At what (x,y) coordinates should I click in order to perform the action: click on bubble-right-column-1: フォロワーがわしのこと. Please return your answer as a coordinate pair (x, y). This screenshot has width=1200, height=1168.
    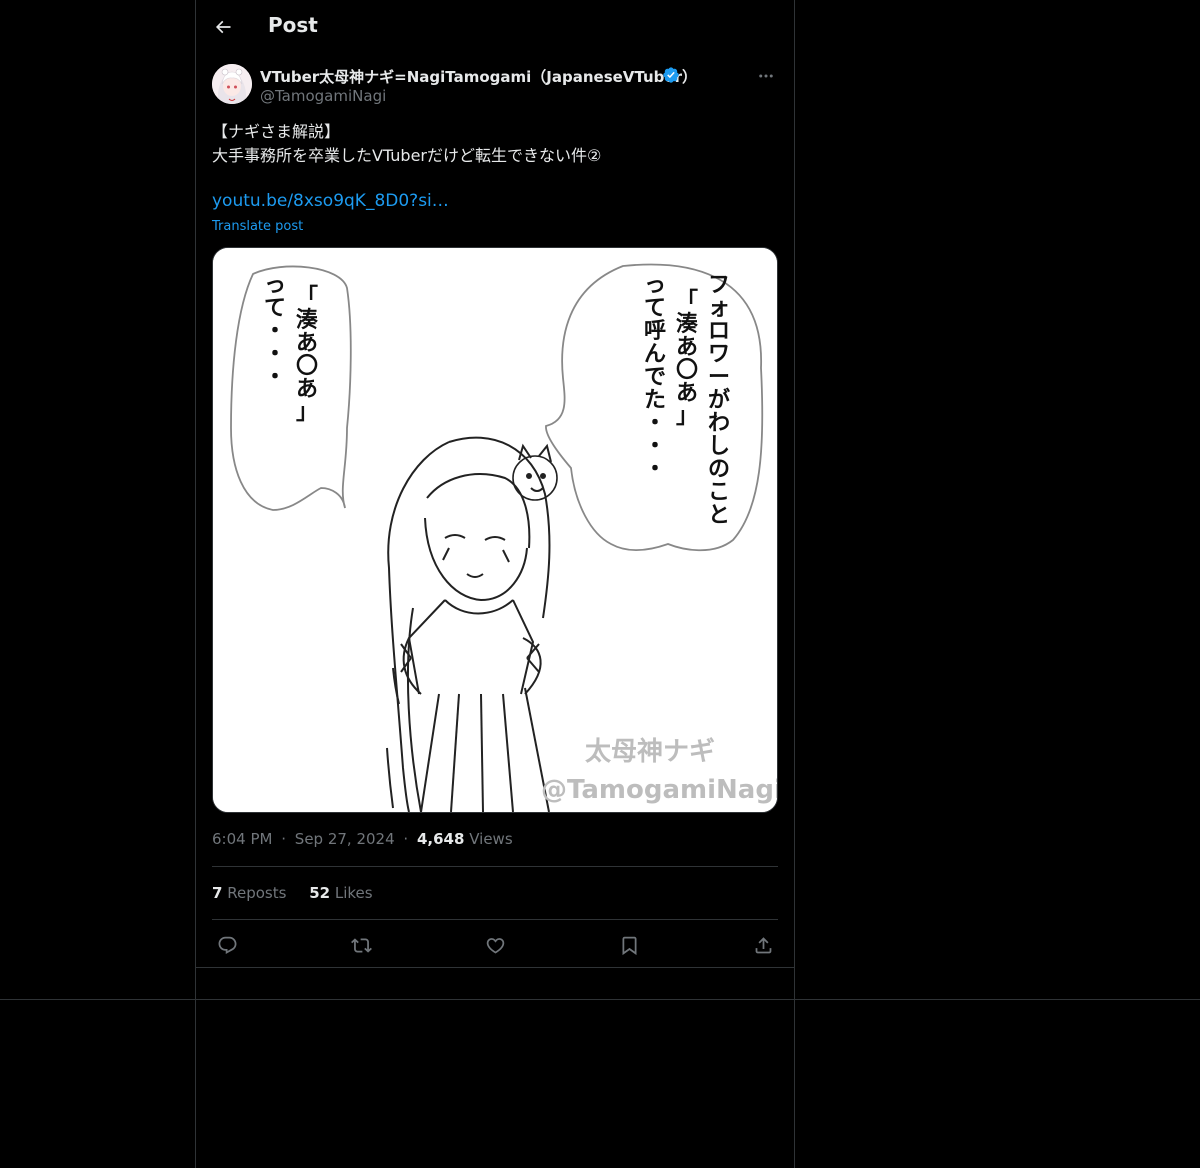
    Looking at the image, I should click on (719, 400).